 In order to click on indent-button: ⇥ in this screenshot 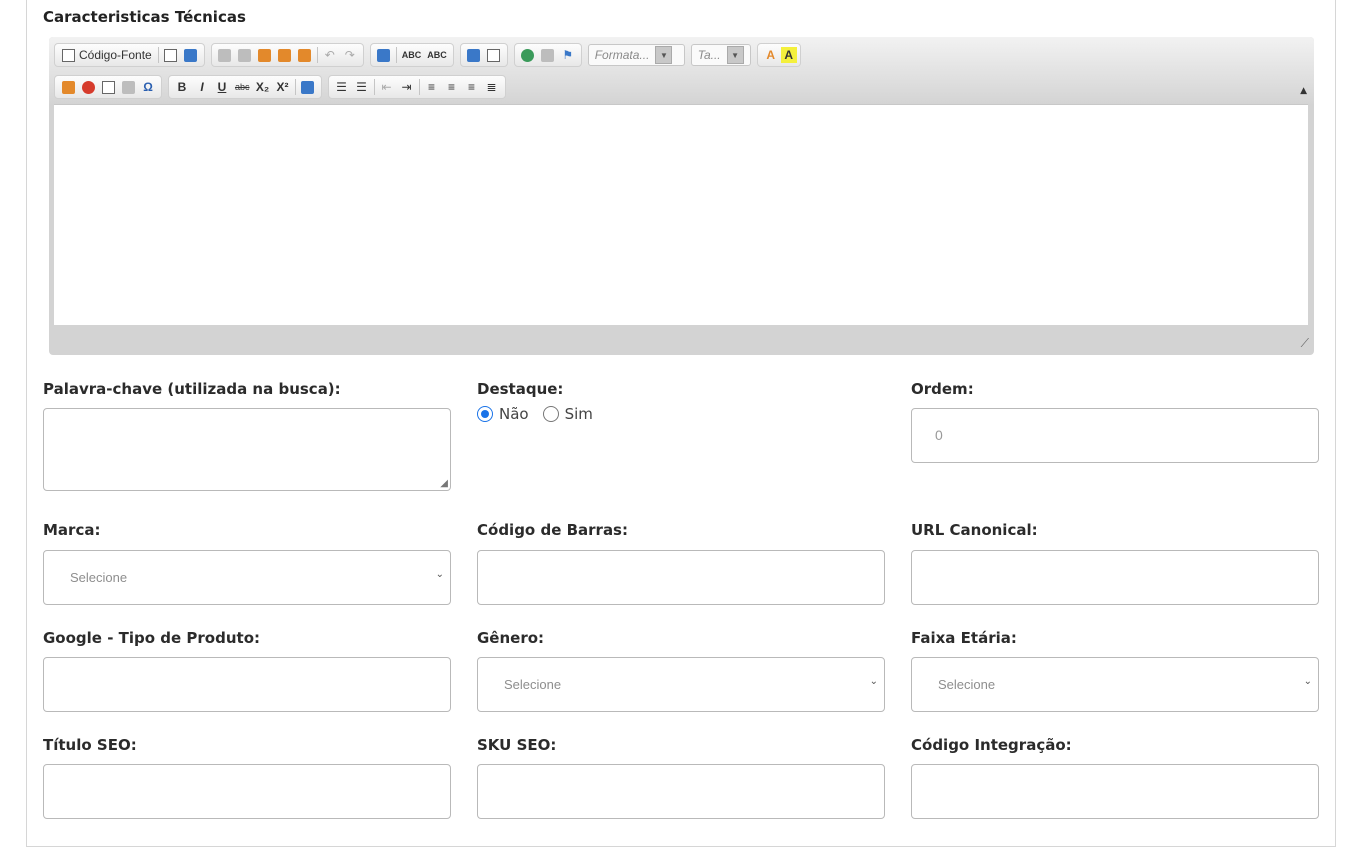, I will do `click(407, 87)`.